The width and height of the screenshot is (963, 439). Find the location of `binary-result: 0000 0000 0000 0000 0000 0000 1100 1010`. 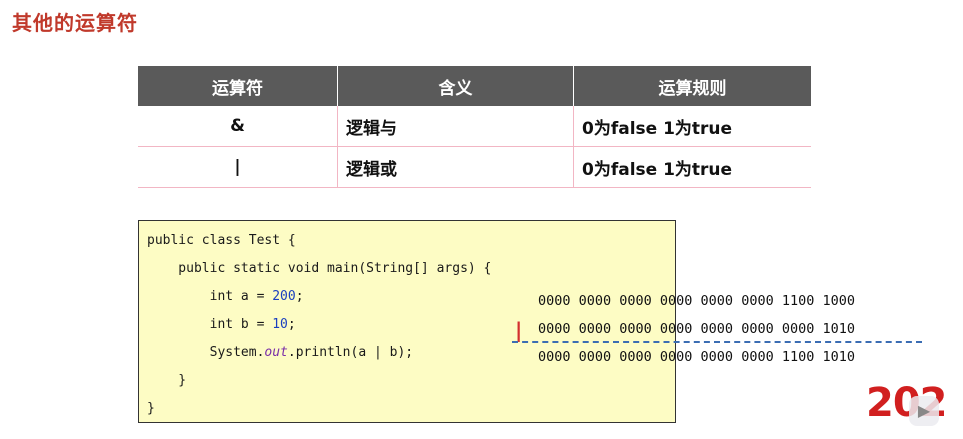

binary-result: 0000 0000 0000 0000 0000 0000 1100 1010 is located at coordinates (696, 357).